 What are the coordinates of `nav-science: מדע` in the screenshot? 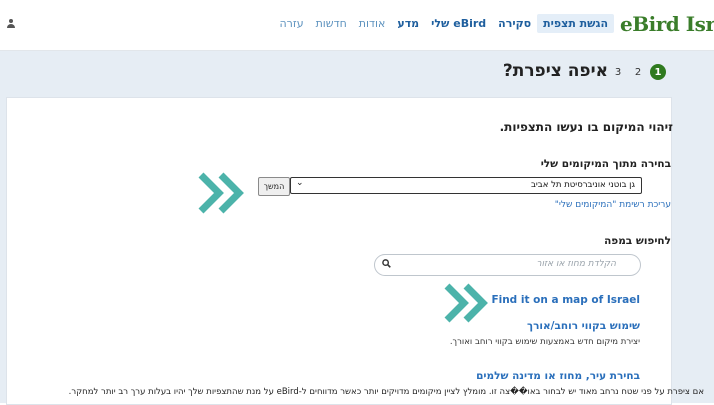 It's located at (408, 23).